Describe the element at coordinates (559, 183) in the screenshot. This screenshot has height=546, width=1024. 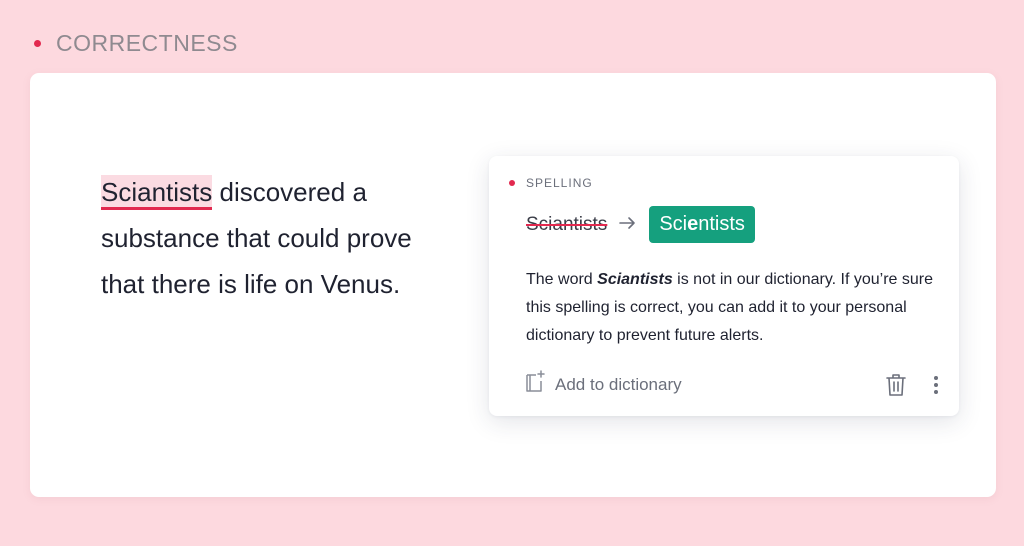
I see `category-label: SPELLING` at that location.